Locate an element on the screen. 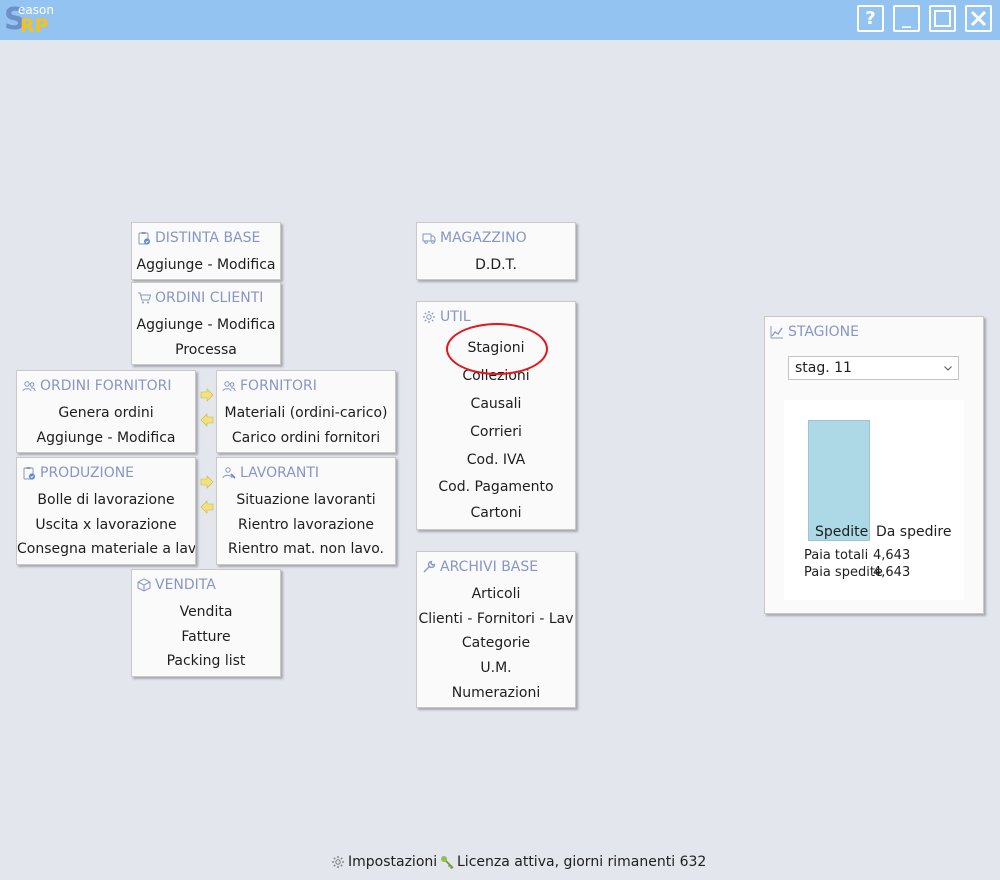 The height and width of the screenshot is (880, 1000). title-bar: S eason RP ? _ is located at coordinates (500, 20).